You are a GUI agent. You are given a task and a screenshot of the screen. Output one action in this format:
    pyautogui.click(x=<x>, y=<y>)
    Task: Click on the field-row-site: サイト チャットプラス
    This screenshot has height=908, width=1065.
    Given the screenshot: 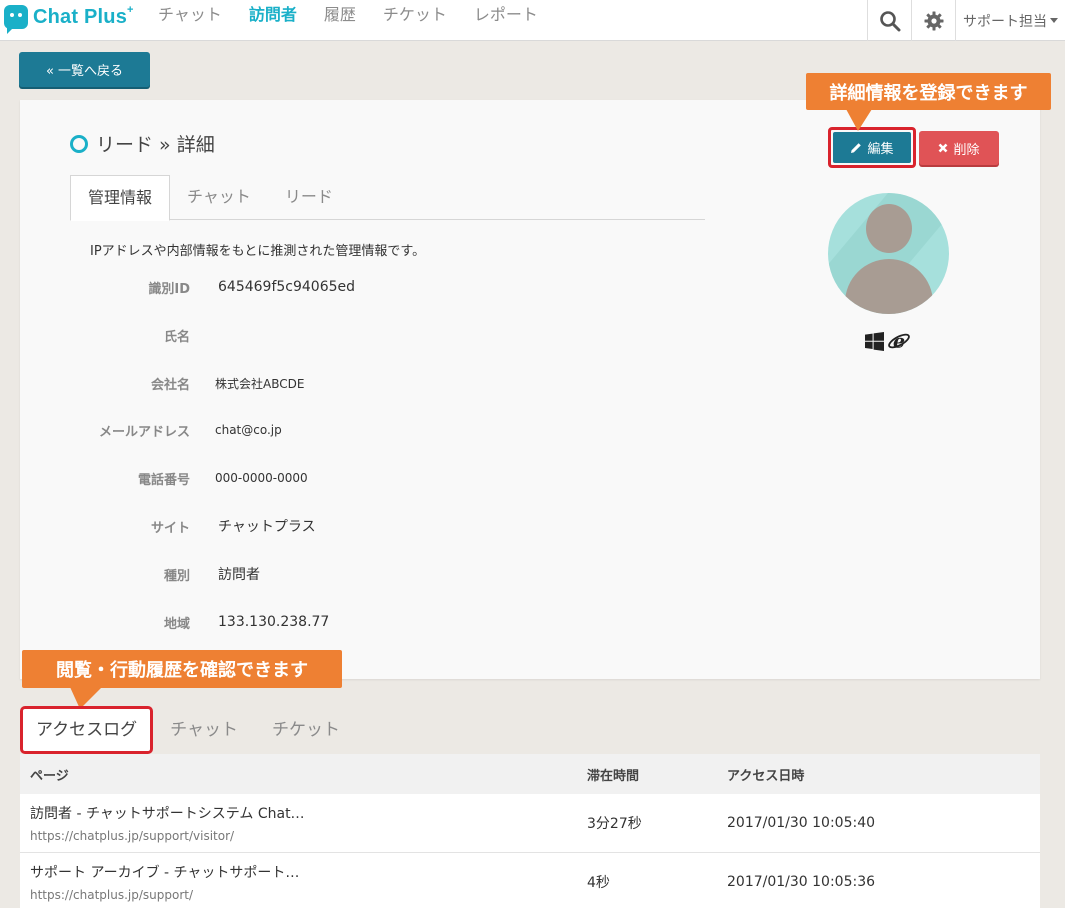 What is the action you would take?
    pyautogui.click(x=168, y=526)
    